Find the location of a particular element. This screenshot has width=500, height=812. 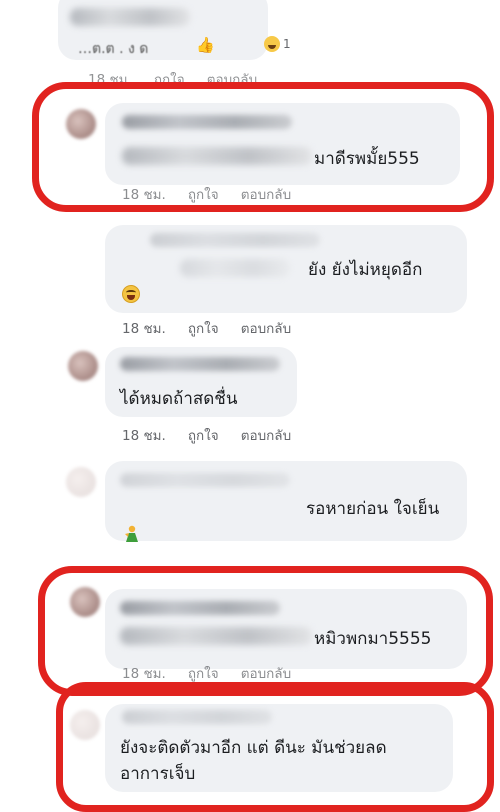

comment-text-line-1: ยังจะติดตัวมาอีก แต่ ดีนะ มันช่วยลด is located at coordinates (253, 748).